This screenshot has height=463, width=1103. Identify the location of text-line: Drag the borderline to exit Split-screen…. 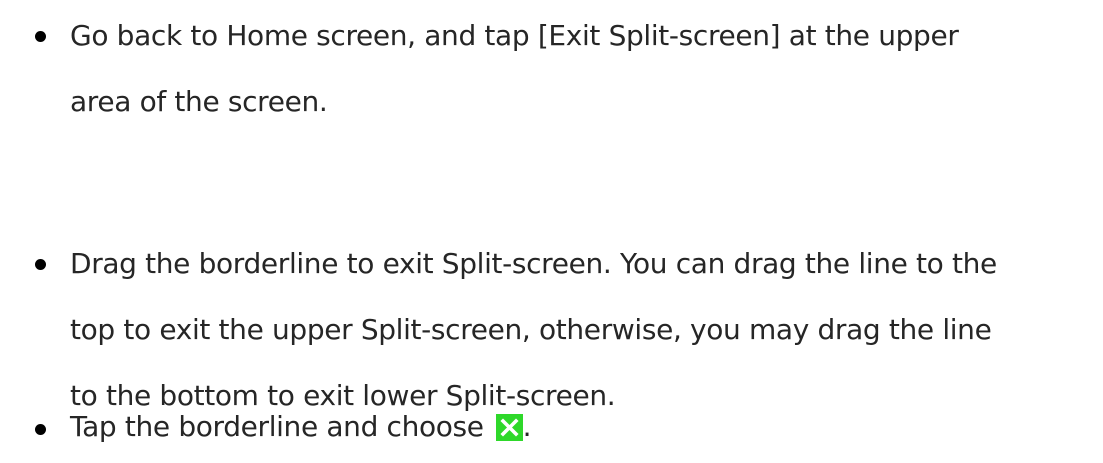
(533, 263).